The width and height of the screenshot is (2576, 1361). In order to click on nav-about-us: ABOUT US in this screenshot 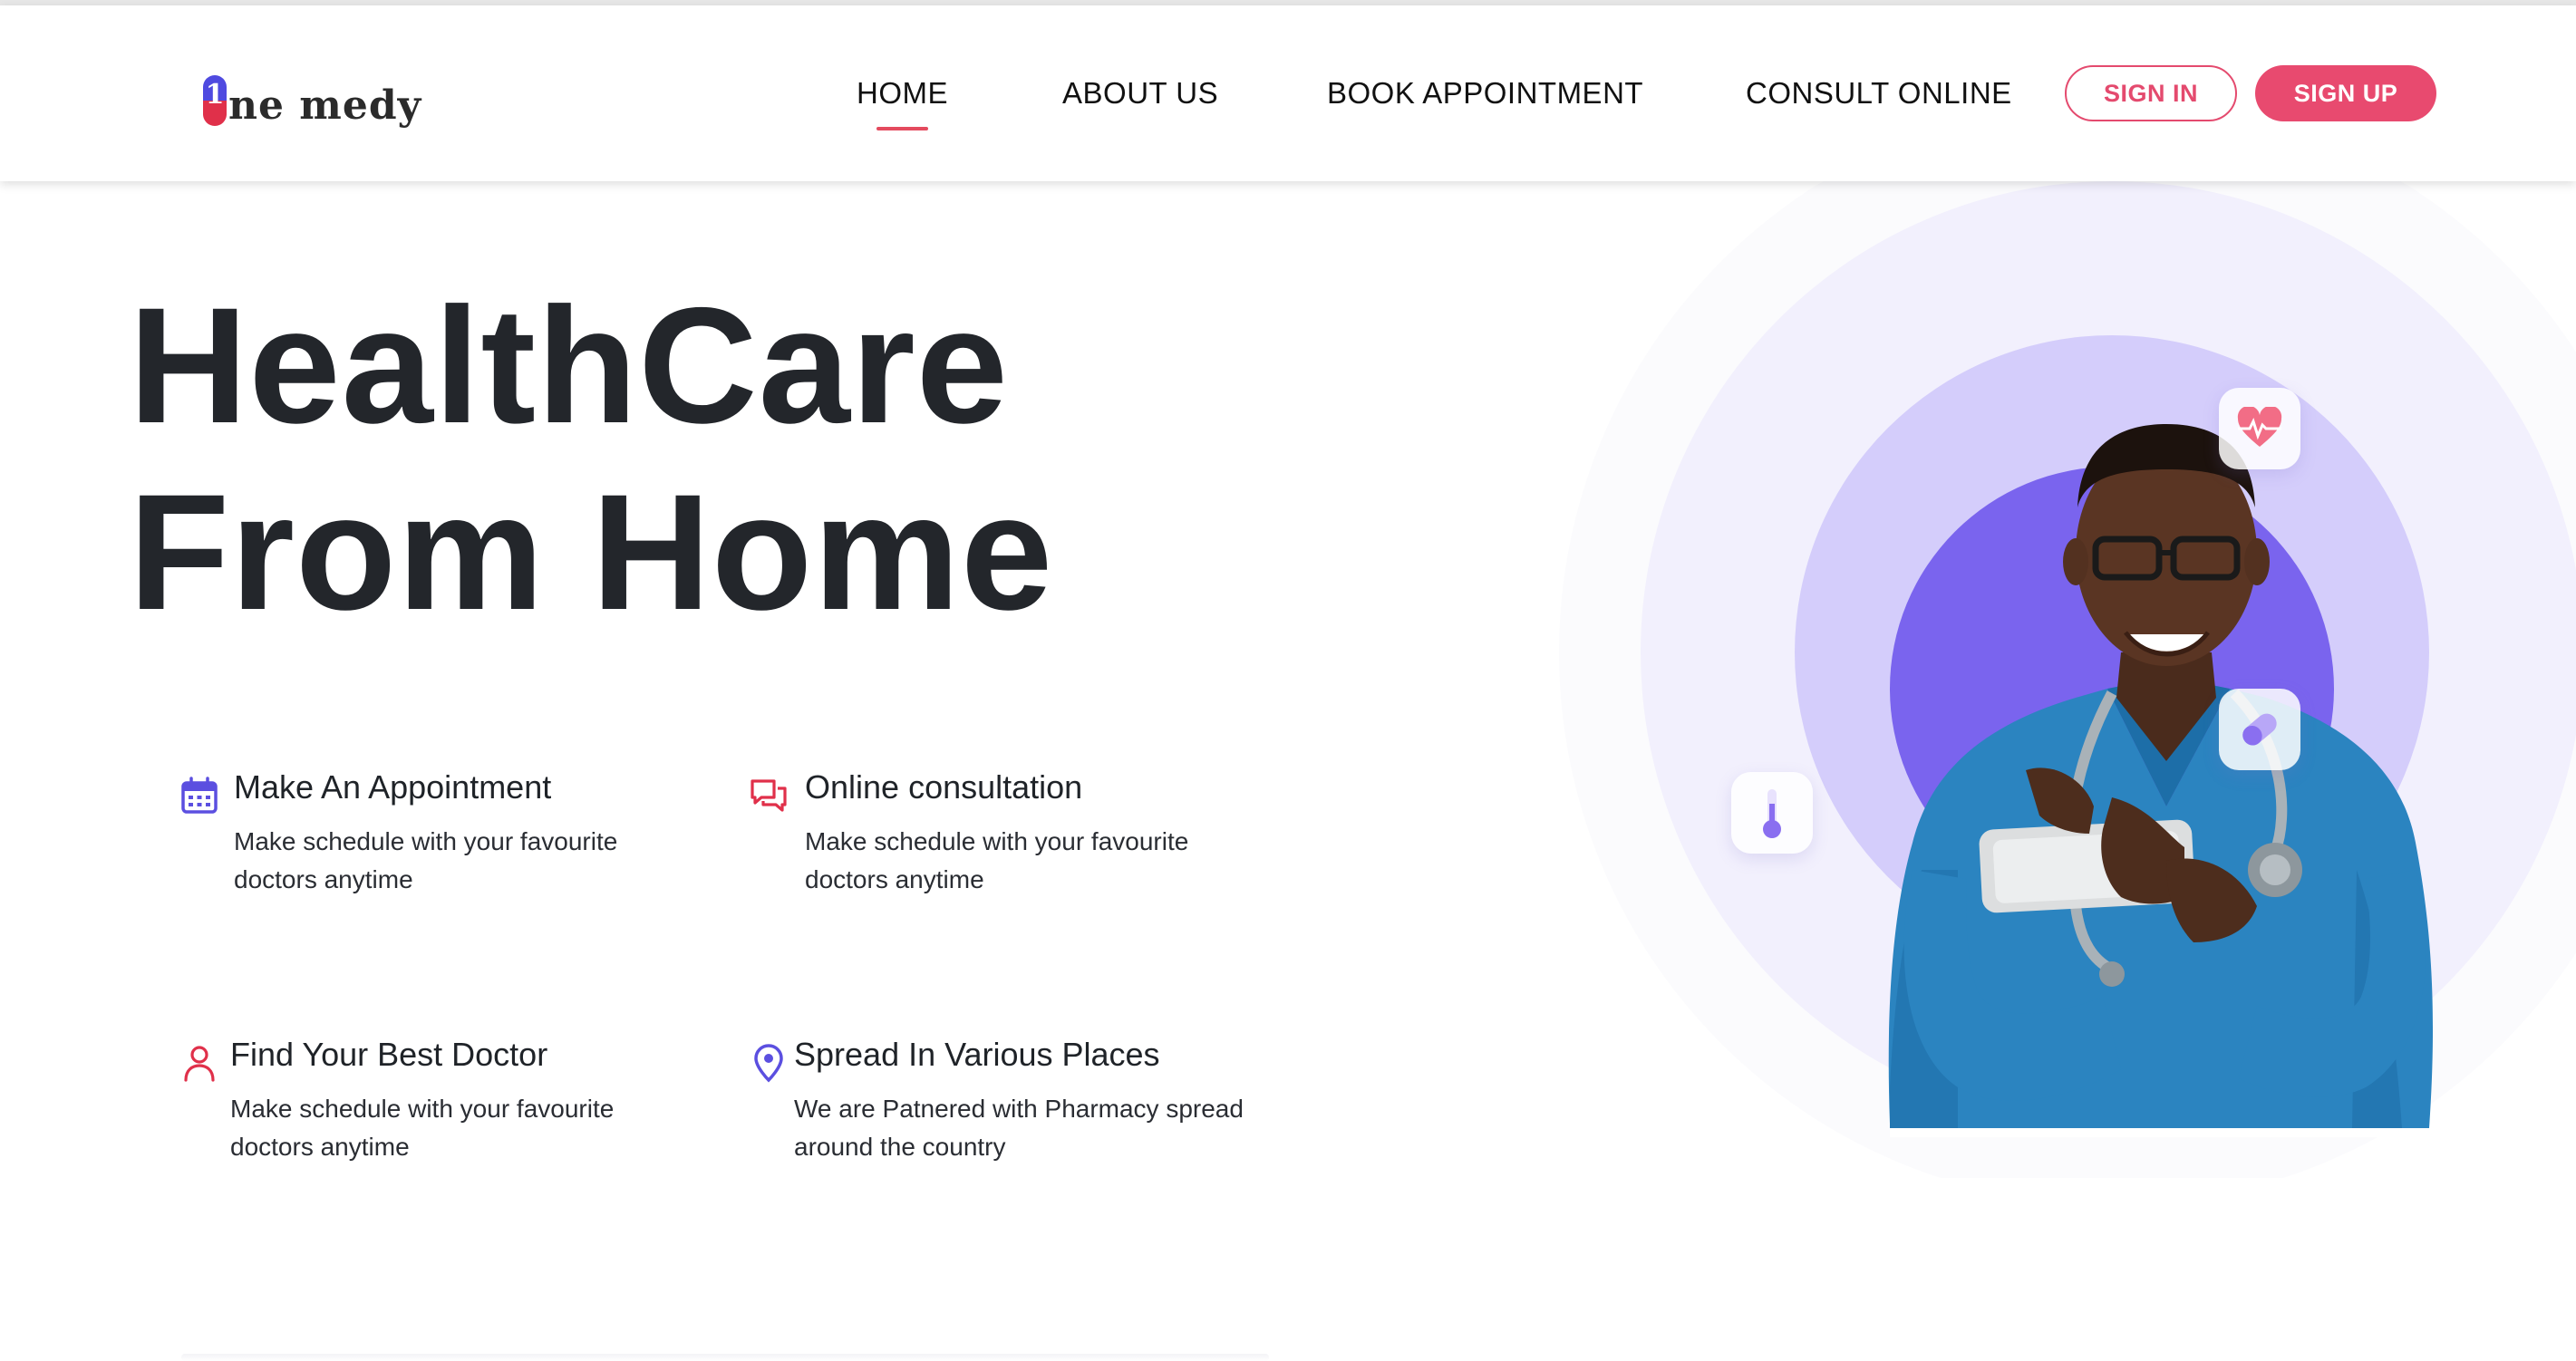, I will do `click(1140, 93)`.